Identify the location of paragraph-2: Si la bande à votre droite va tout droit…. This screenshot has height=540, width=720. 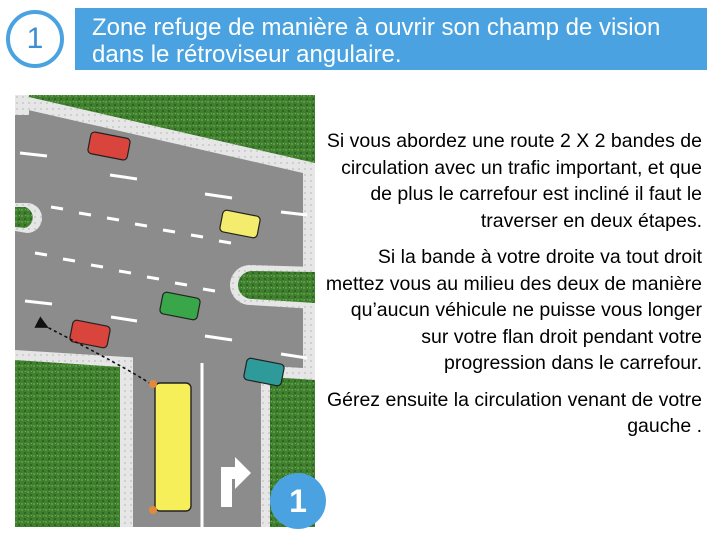
(513, 310).